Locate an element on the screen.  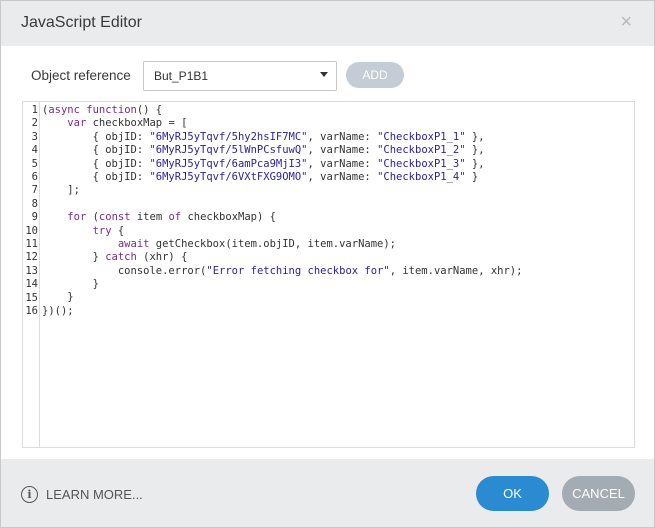
add-button: ADD is located at coordinates (375, 75).